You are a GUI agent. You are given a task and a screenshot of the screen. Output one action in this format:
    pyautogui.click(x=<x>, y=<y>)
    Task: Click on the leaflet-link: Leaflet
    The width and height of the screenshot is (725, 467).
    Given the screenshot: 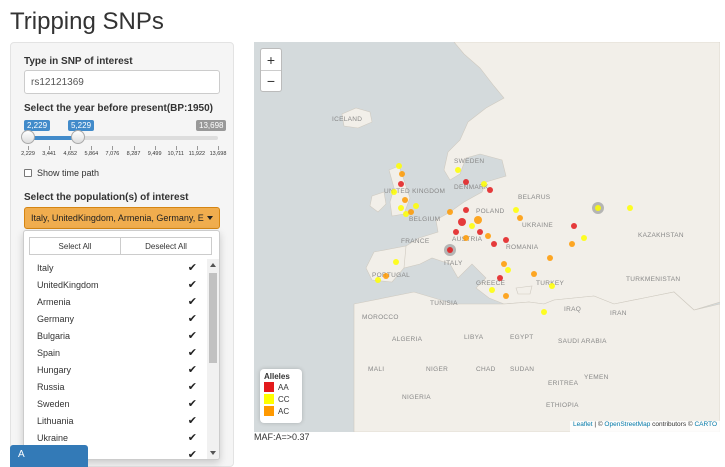 What is the action you would take?
    pyautogui.click(x=583, y=424)
    